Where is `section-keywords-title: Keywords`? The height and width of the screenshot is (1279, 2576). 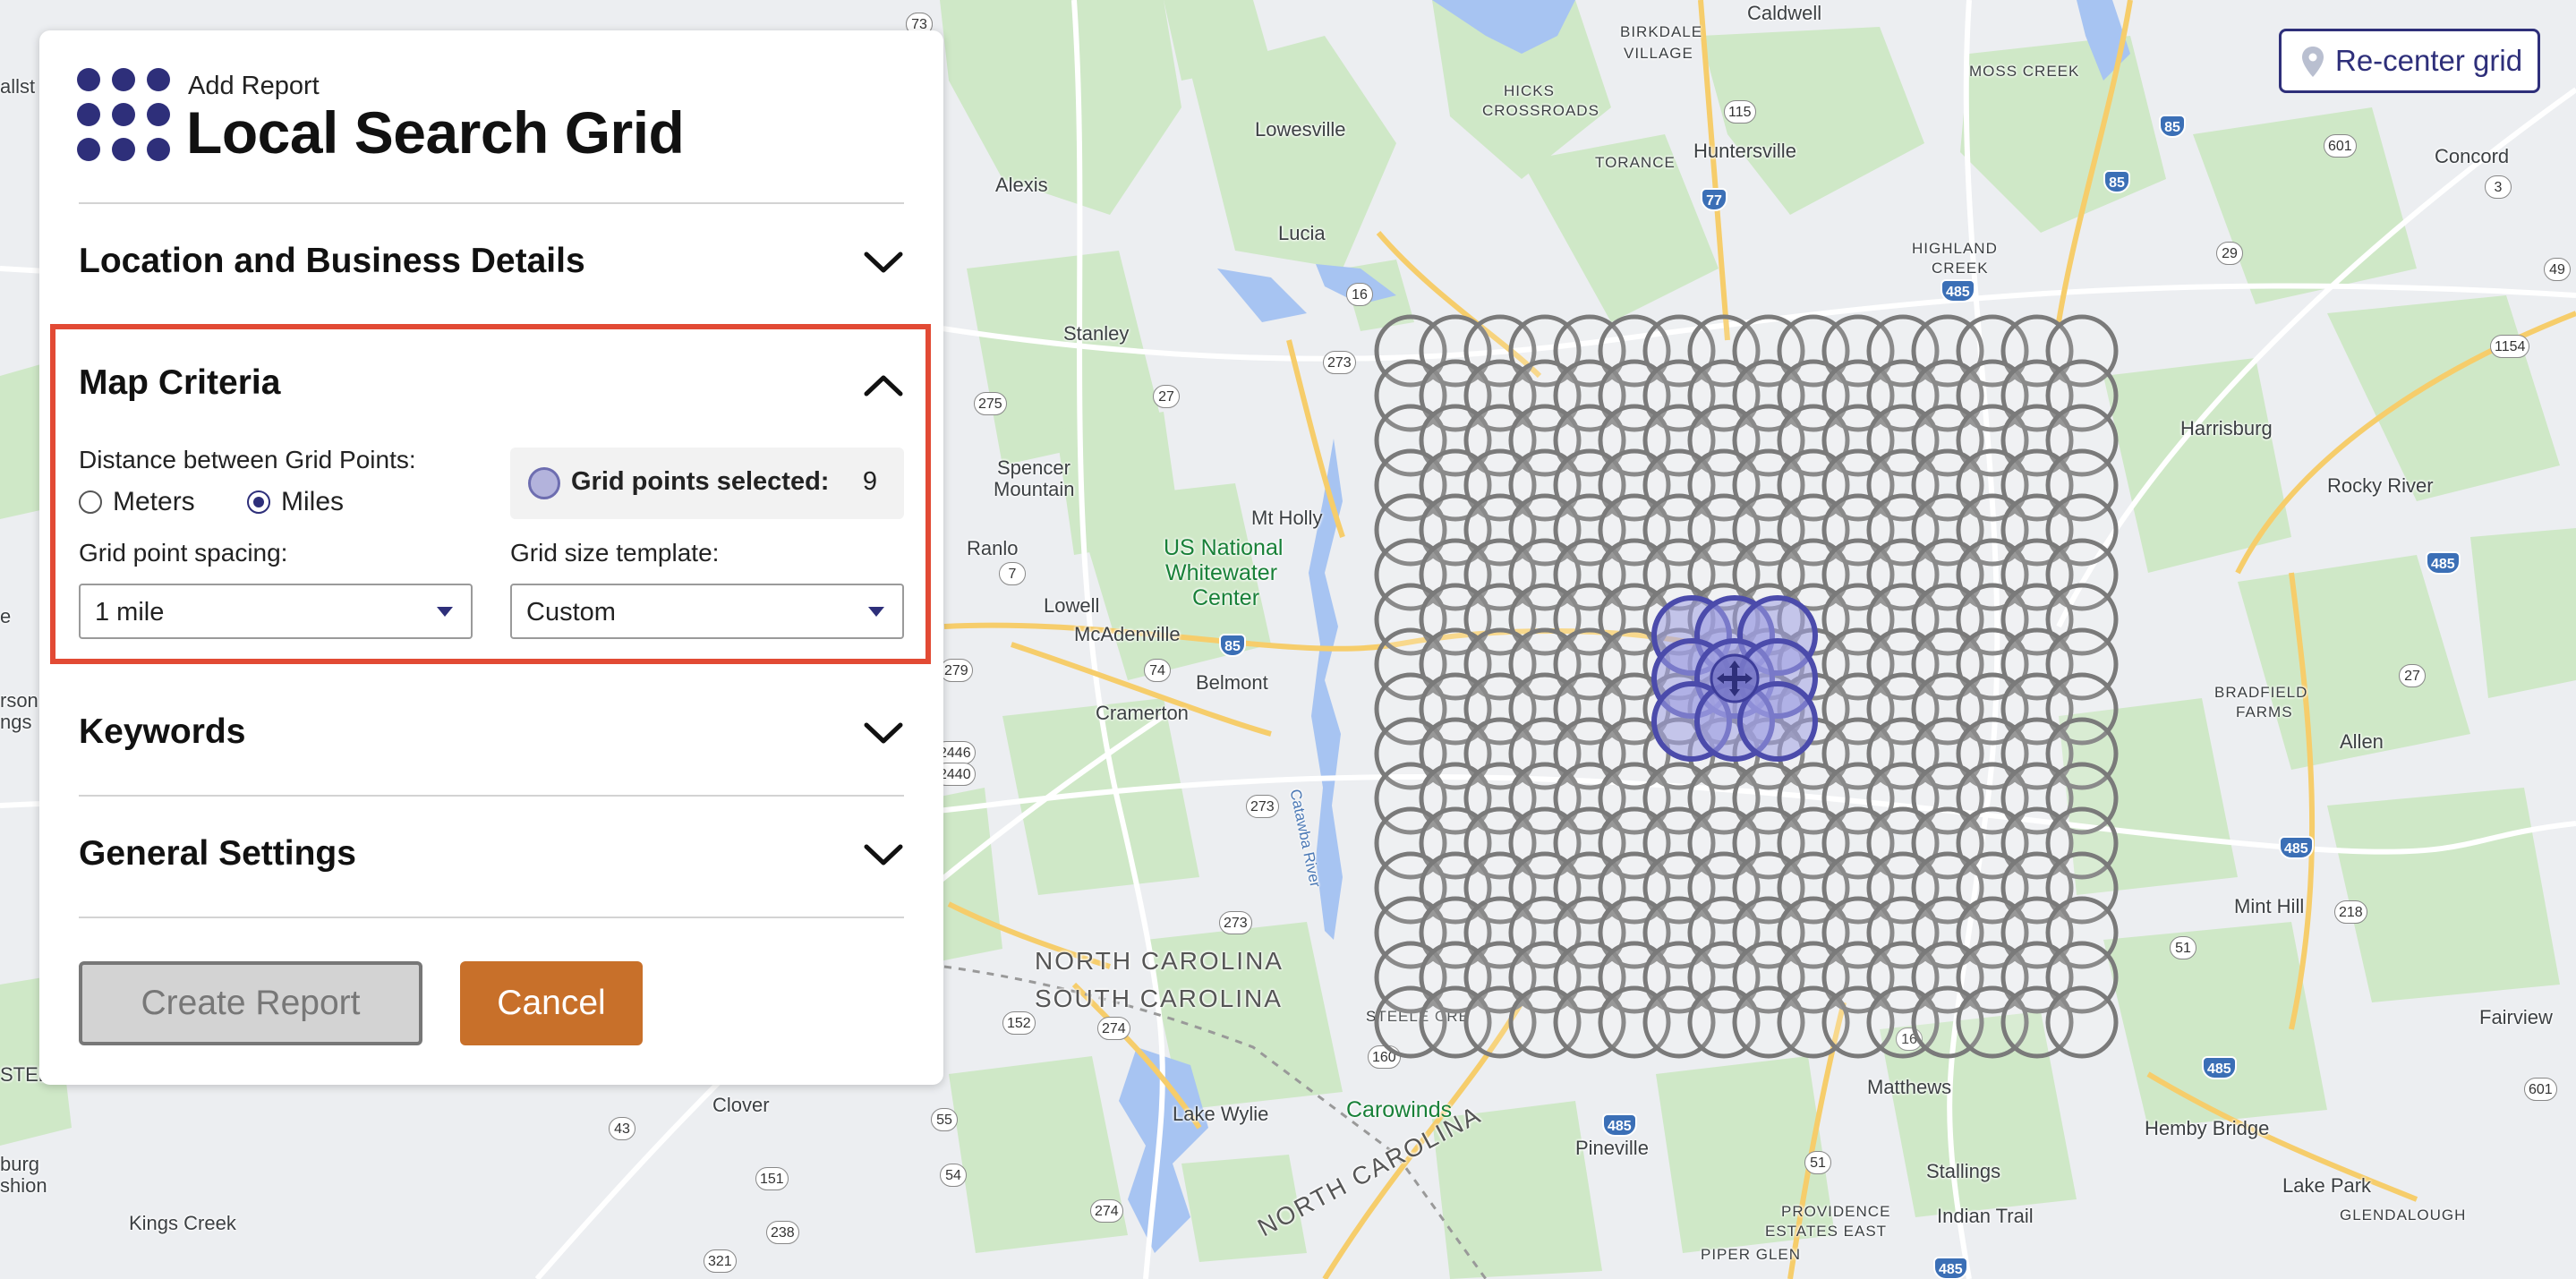
section-keywords-title: Keywords is located at coordinates (162, 732).